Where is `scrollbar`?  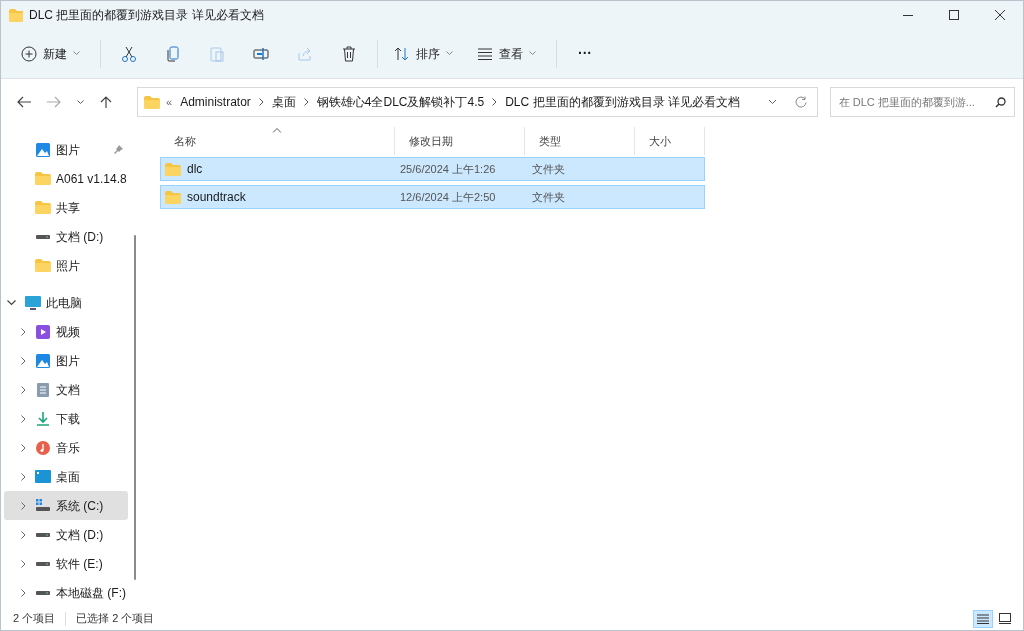
scrollbar is located at coordinates (135, 407).